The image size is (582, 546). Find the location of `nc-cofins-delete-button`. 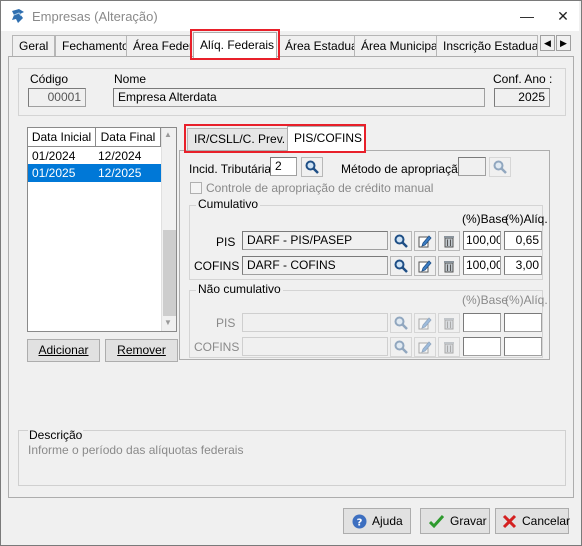

nc-cofins-delete-button is located at coordinates (449, 347).